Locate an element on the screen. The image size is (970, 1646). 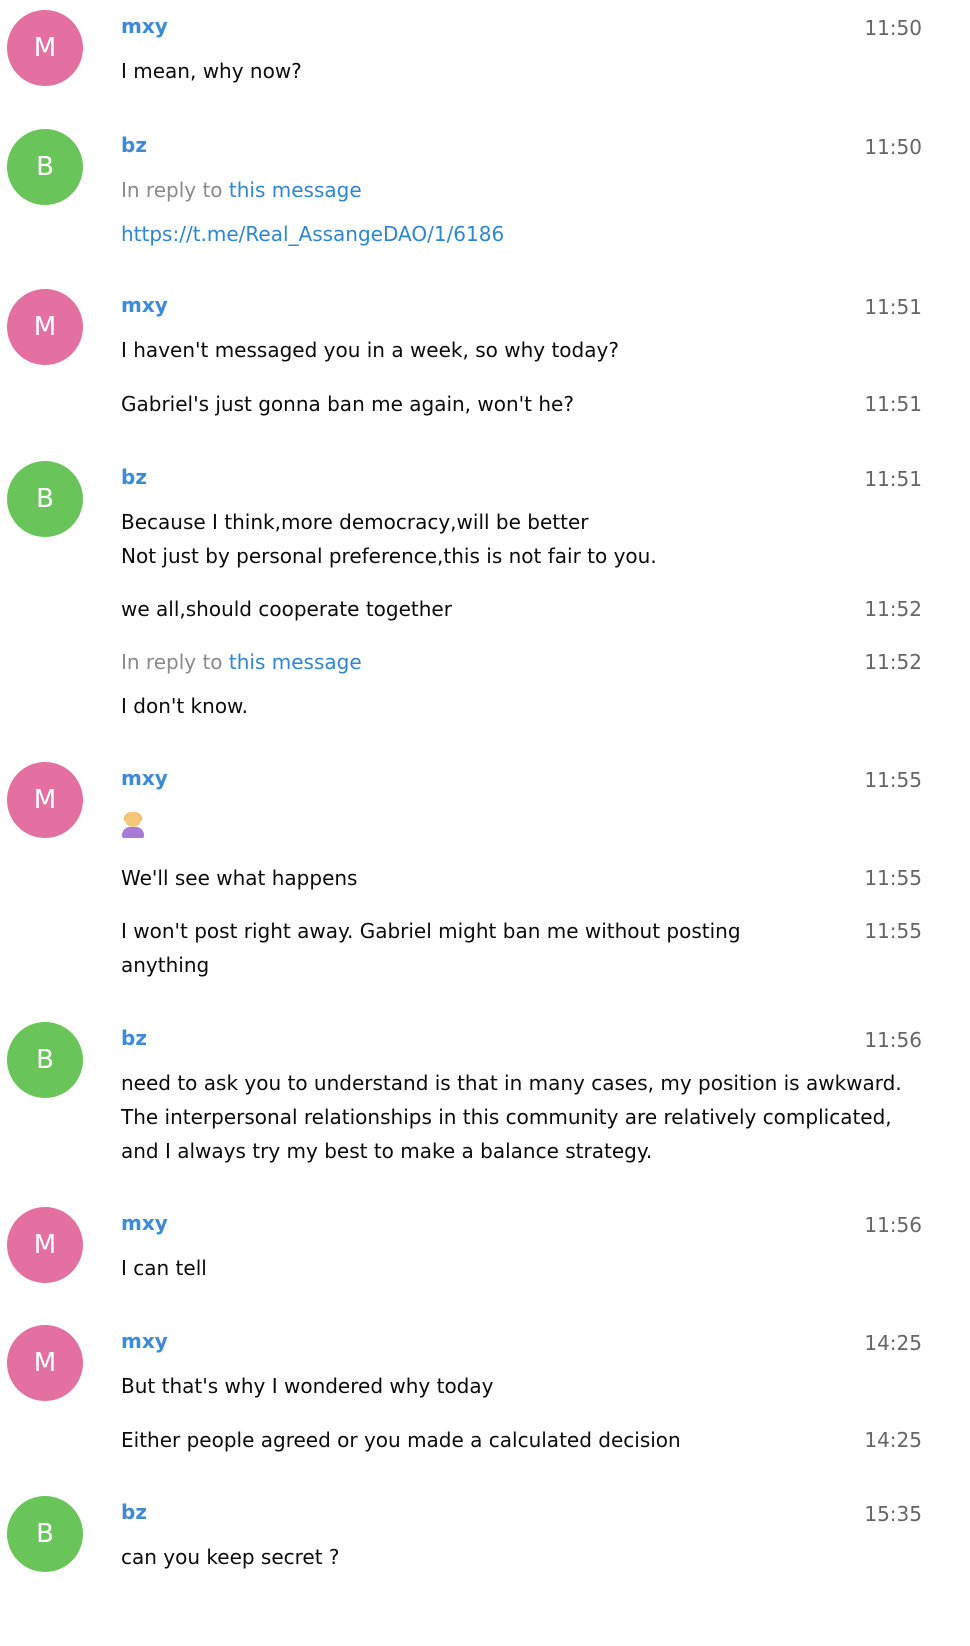
message-emoji is located at coordinates (521, 823).